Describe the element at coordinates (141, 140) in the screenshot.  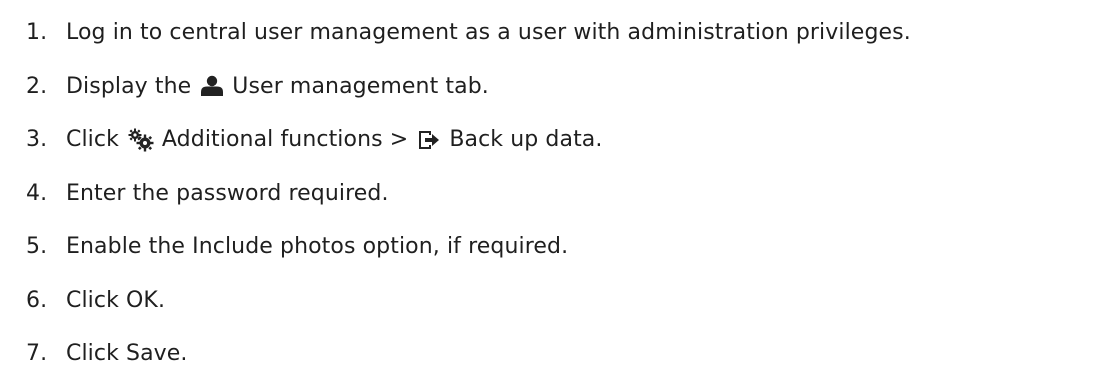
I see `gears-icon` at that location.